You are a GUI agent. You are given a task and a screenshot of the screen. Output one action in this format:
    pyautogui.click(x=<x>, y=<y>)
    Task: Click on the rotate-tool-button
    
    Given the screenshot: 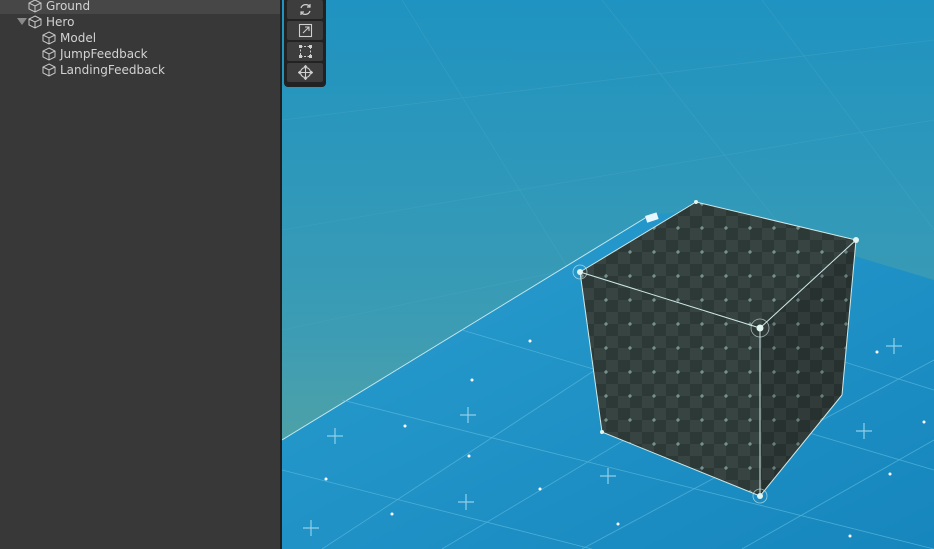 What is the action you would take?
    pyautogui.click(x=305, y=9)
    